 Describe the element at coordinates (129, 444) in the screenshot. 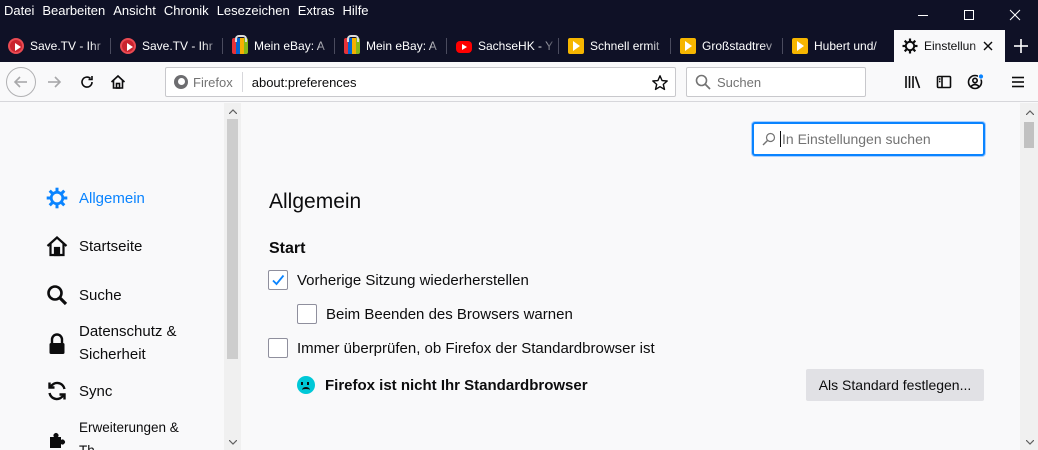

I see `category-label-line2: Th` at that location.